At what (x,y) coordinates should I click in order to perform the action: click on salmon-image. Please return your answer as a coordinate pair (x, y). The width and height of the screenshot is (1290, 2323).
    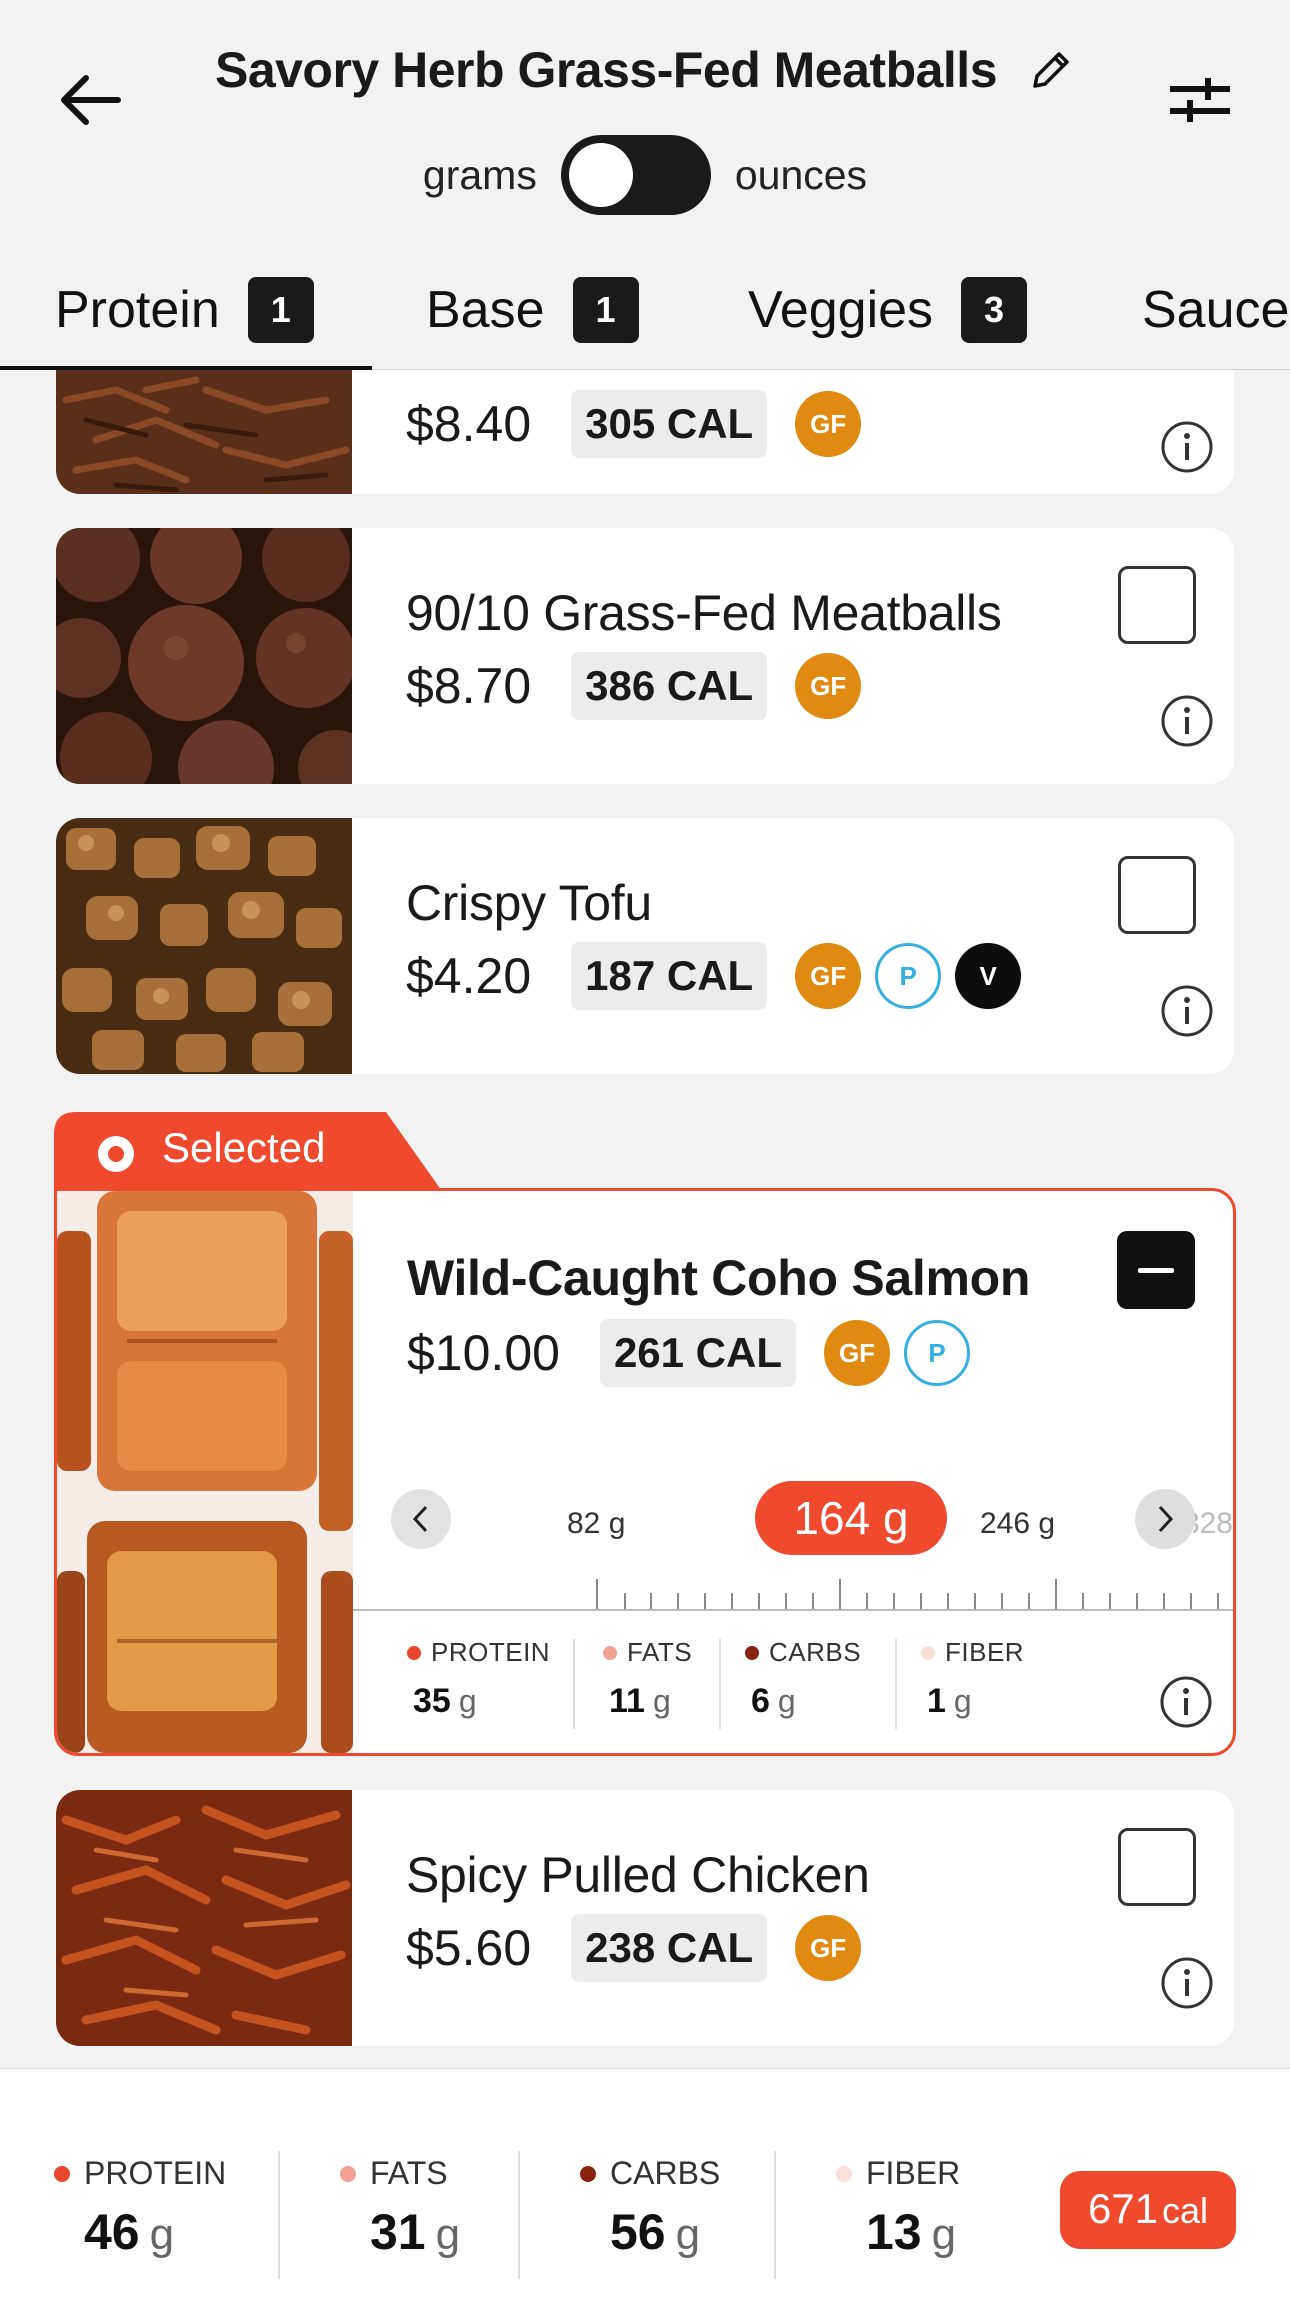
    Looking at the image, I should click on (205, 1472).